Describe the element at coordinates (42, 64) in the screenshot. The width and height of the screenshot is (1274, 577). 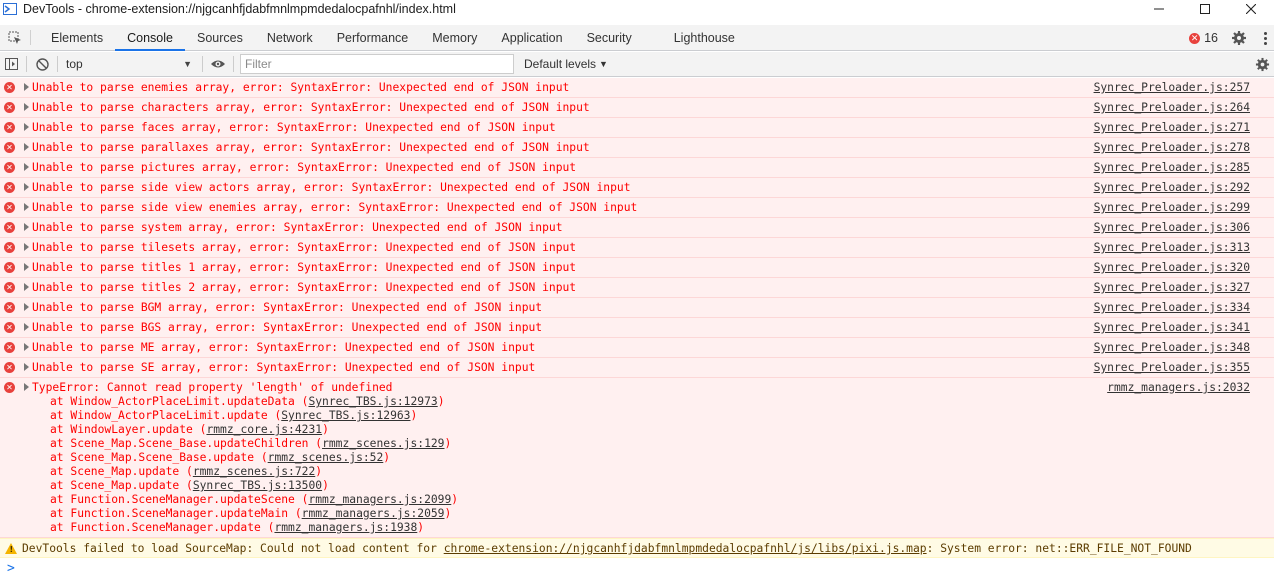
I see `clear-console-button` at that location.